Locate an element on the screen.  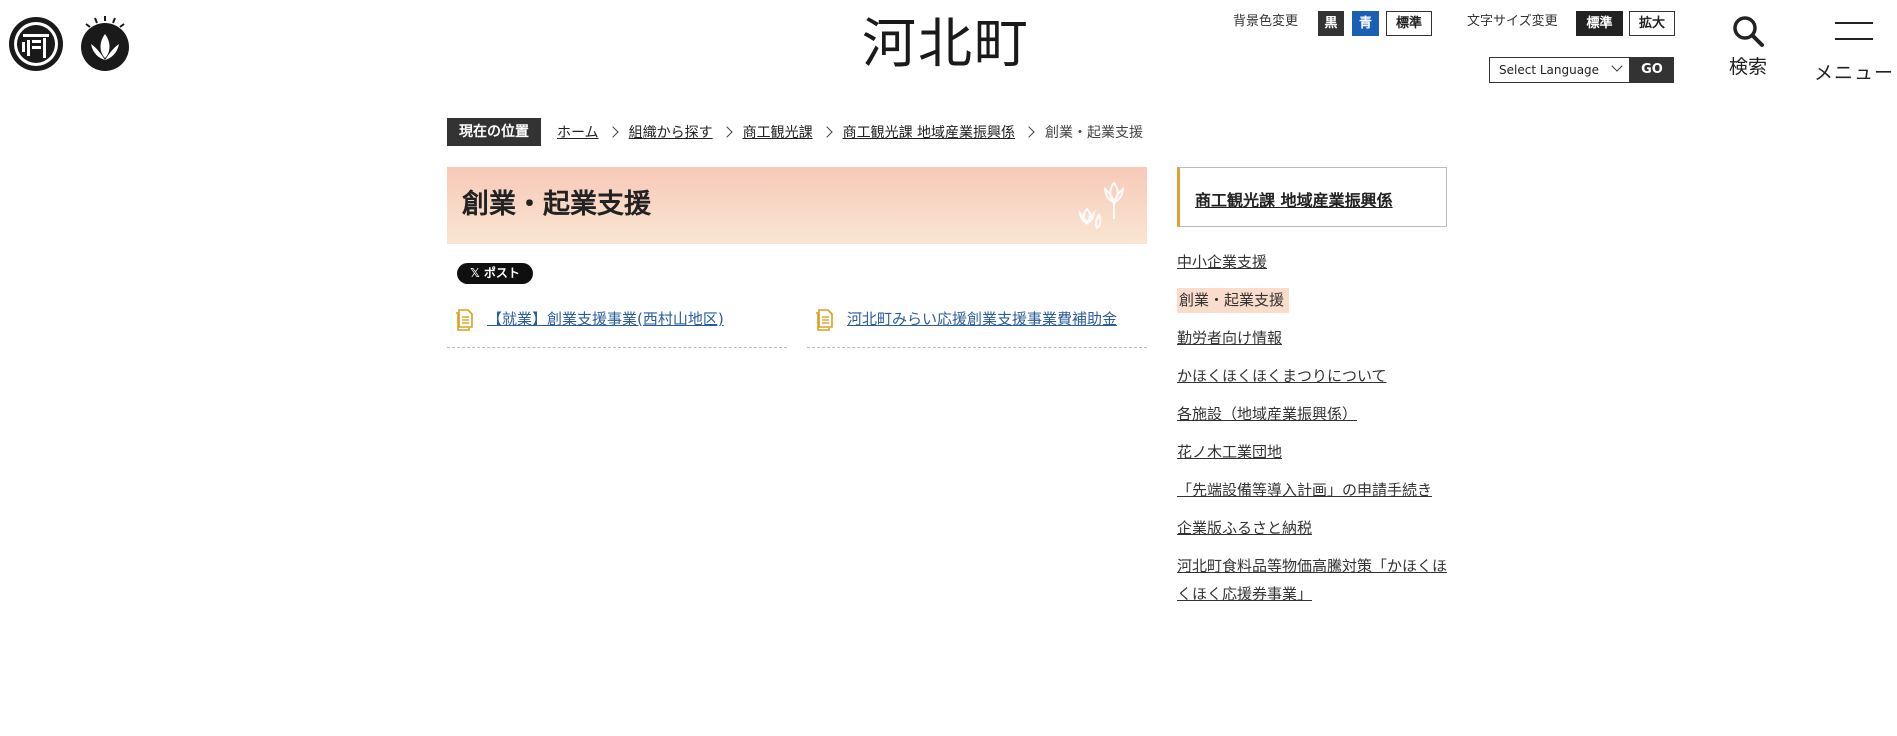
sidebar-item-label: 「先端設備等導入計画」の申請手続き is located at coordinates (1304, 490).